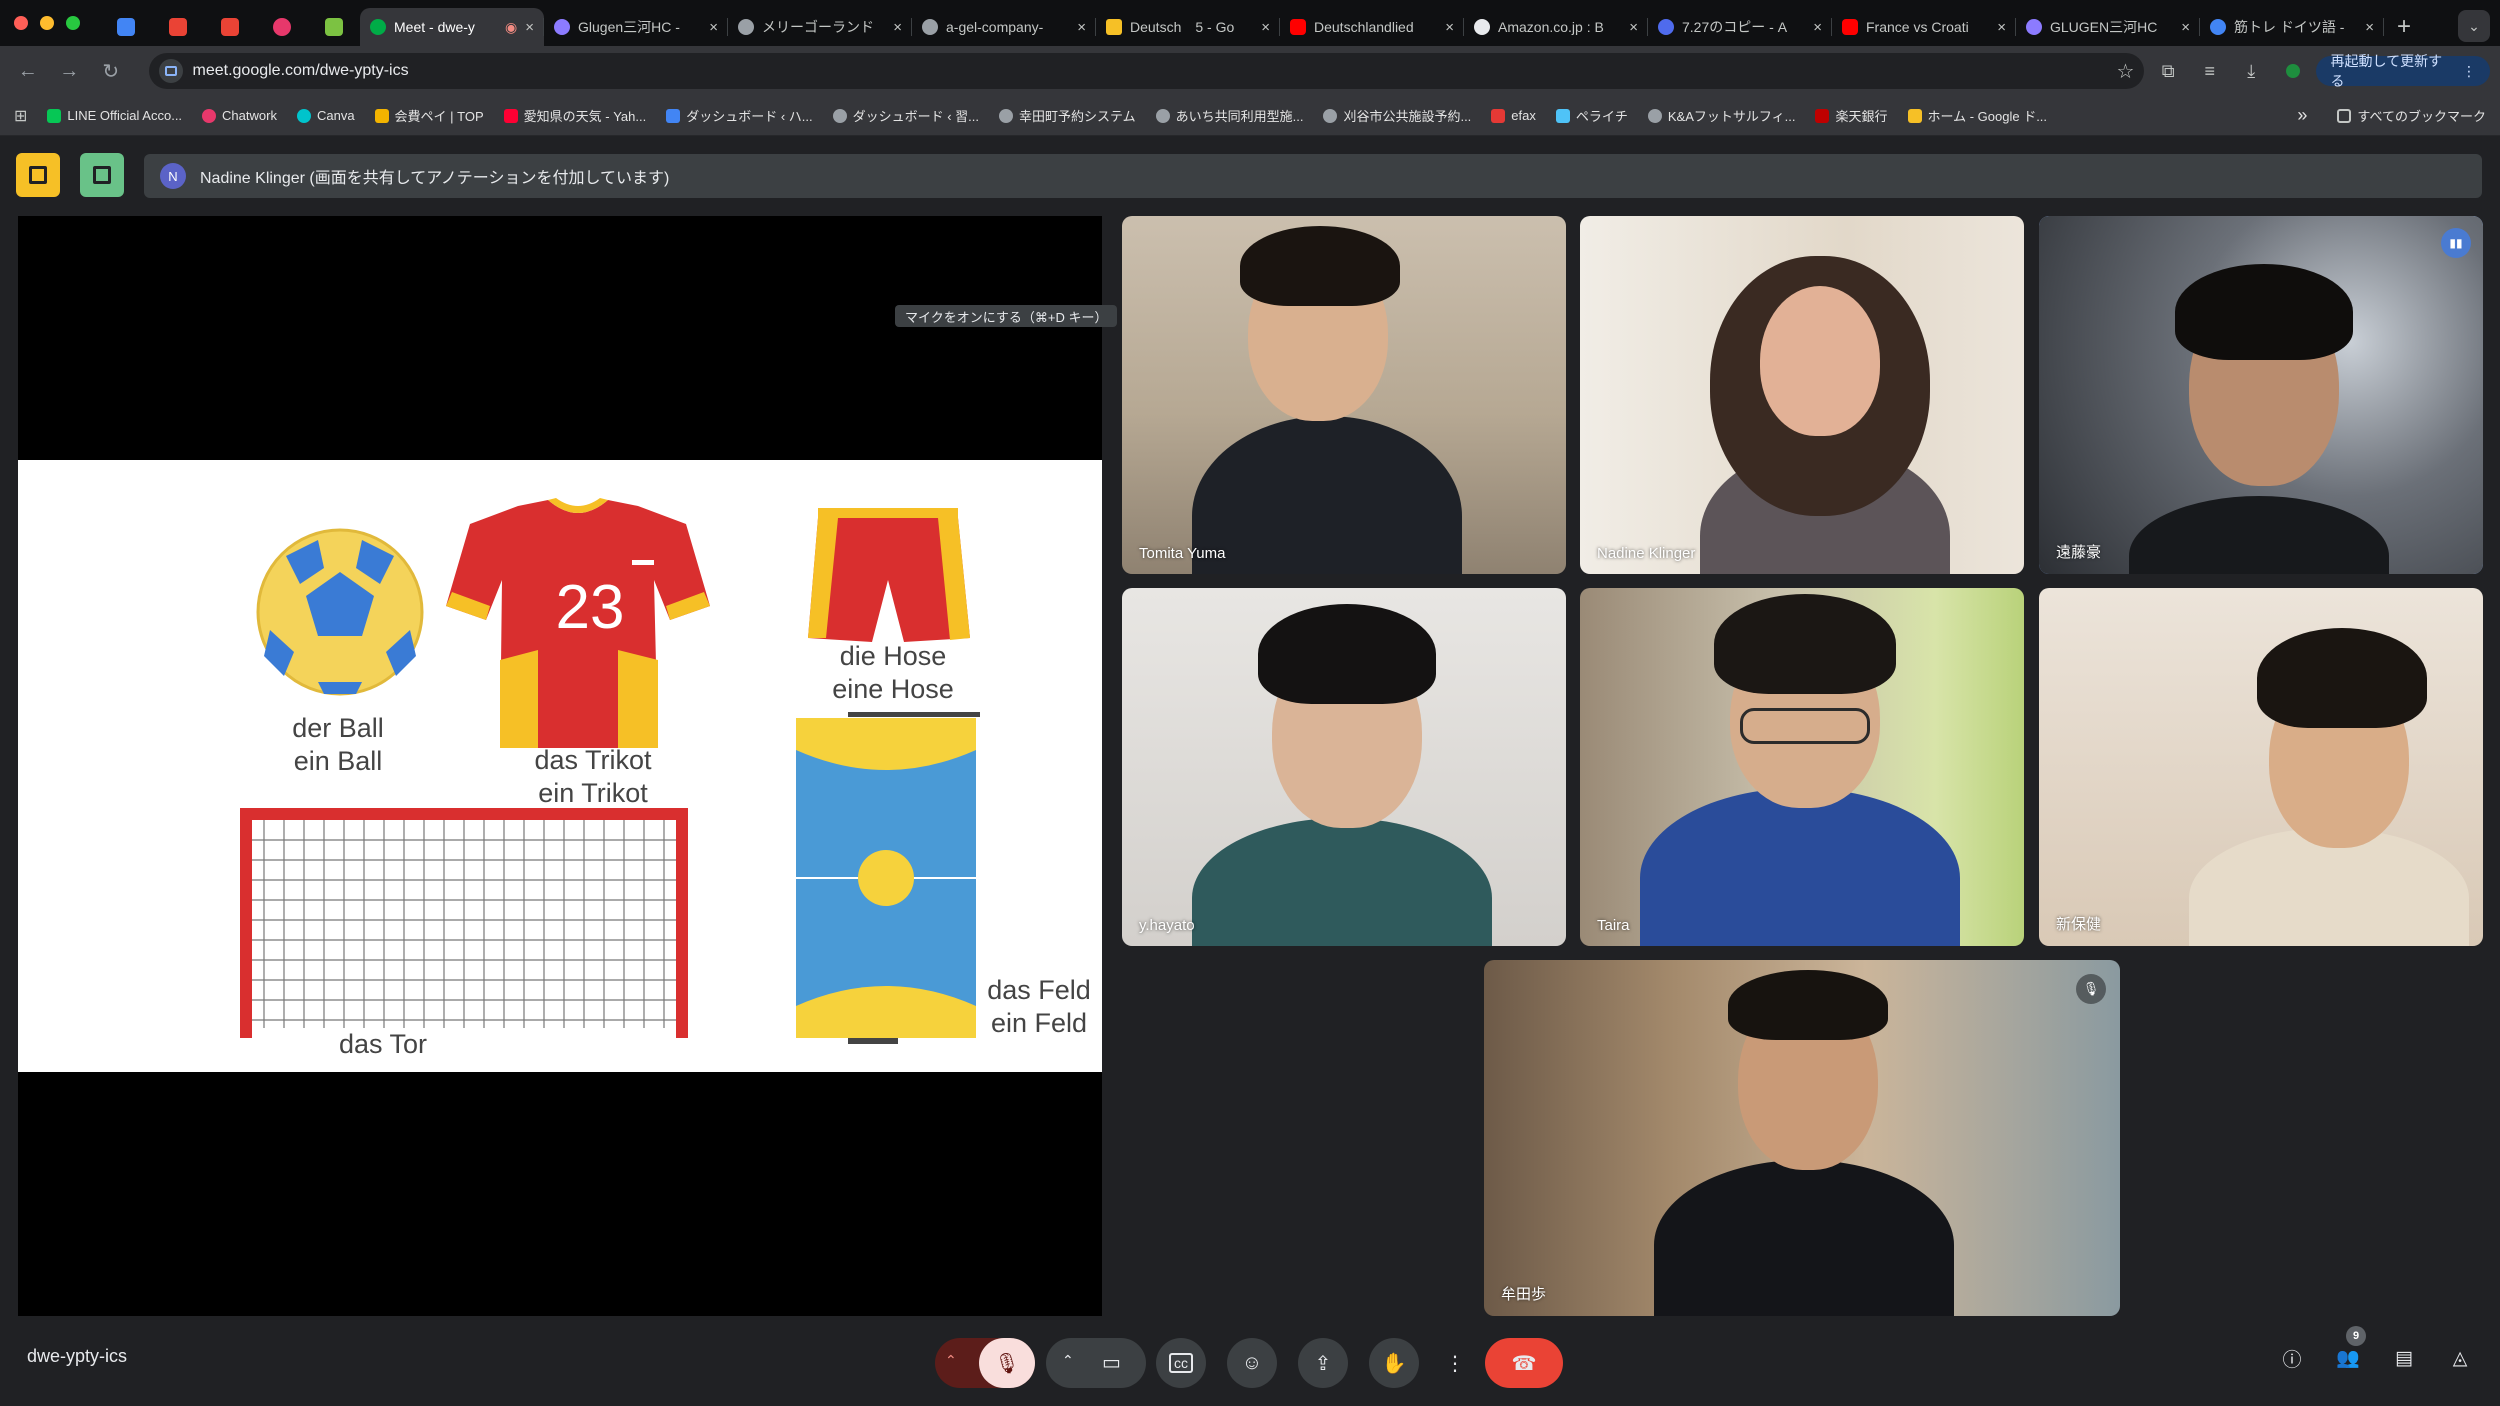 The height and width of the screenshot is (1406, 2500). What do you see at coordinates (1482, 27) in the screenshot?
I see `amazon-icon` at bounding box center [1482, 27].